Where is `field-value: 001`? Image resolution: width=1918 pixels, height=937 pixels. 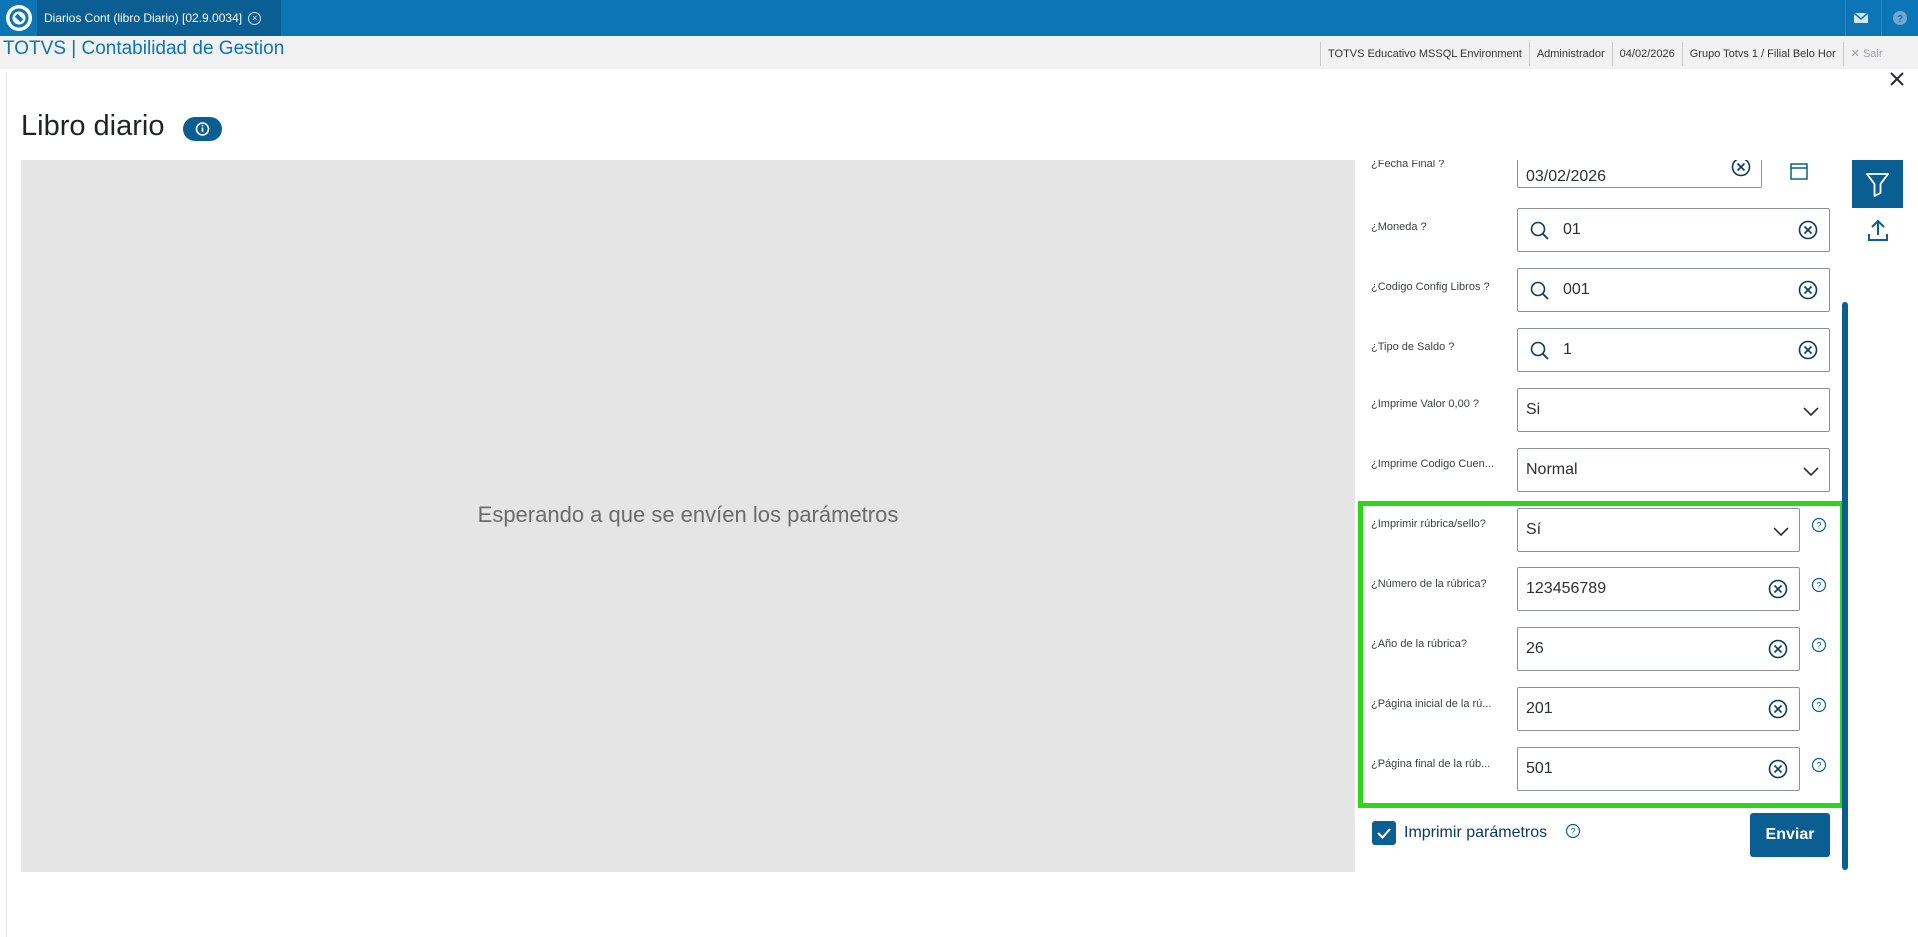 field-value: 001 is located at coordinates (1576, 289).